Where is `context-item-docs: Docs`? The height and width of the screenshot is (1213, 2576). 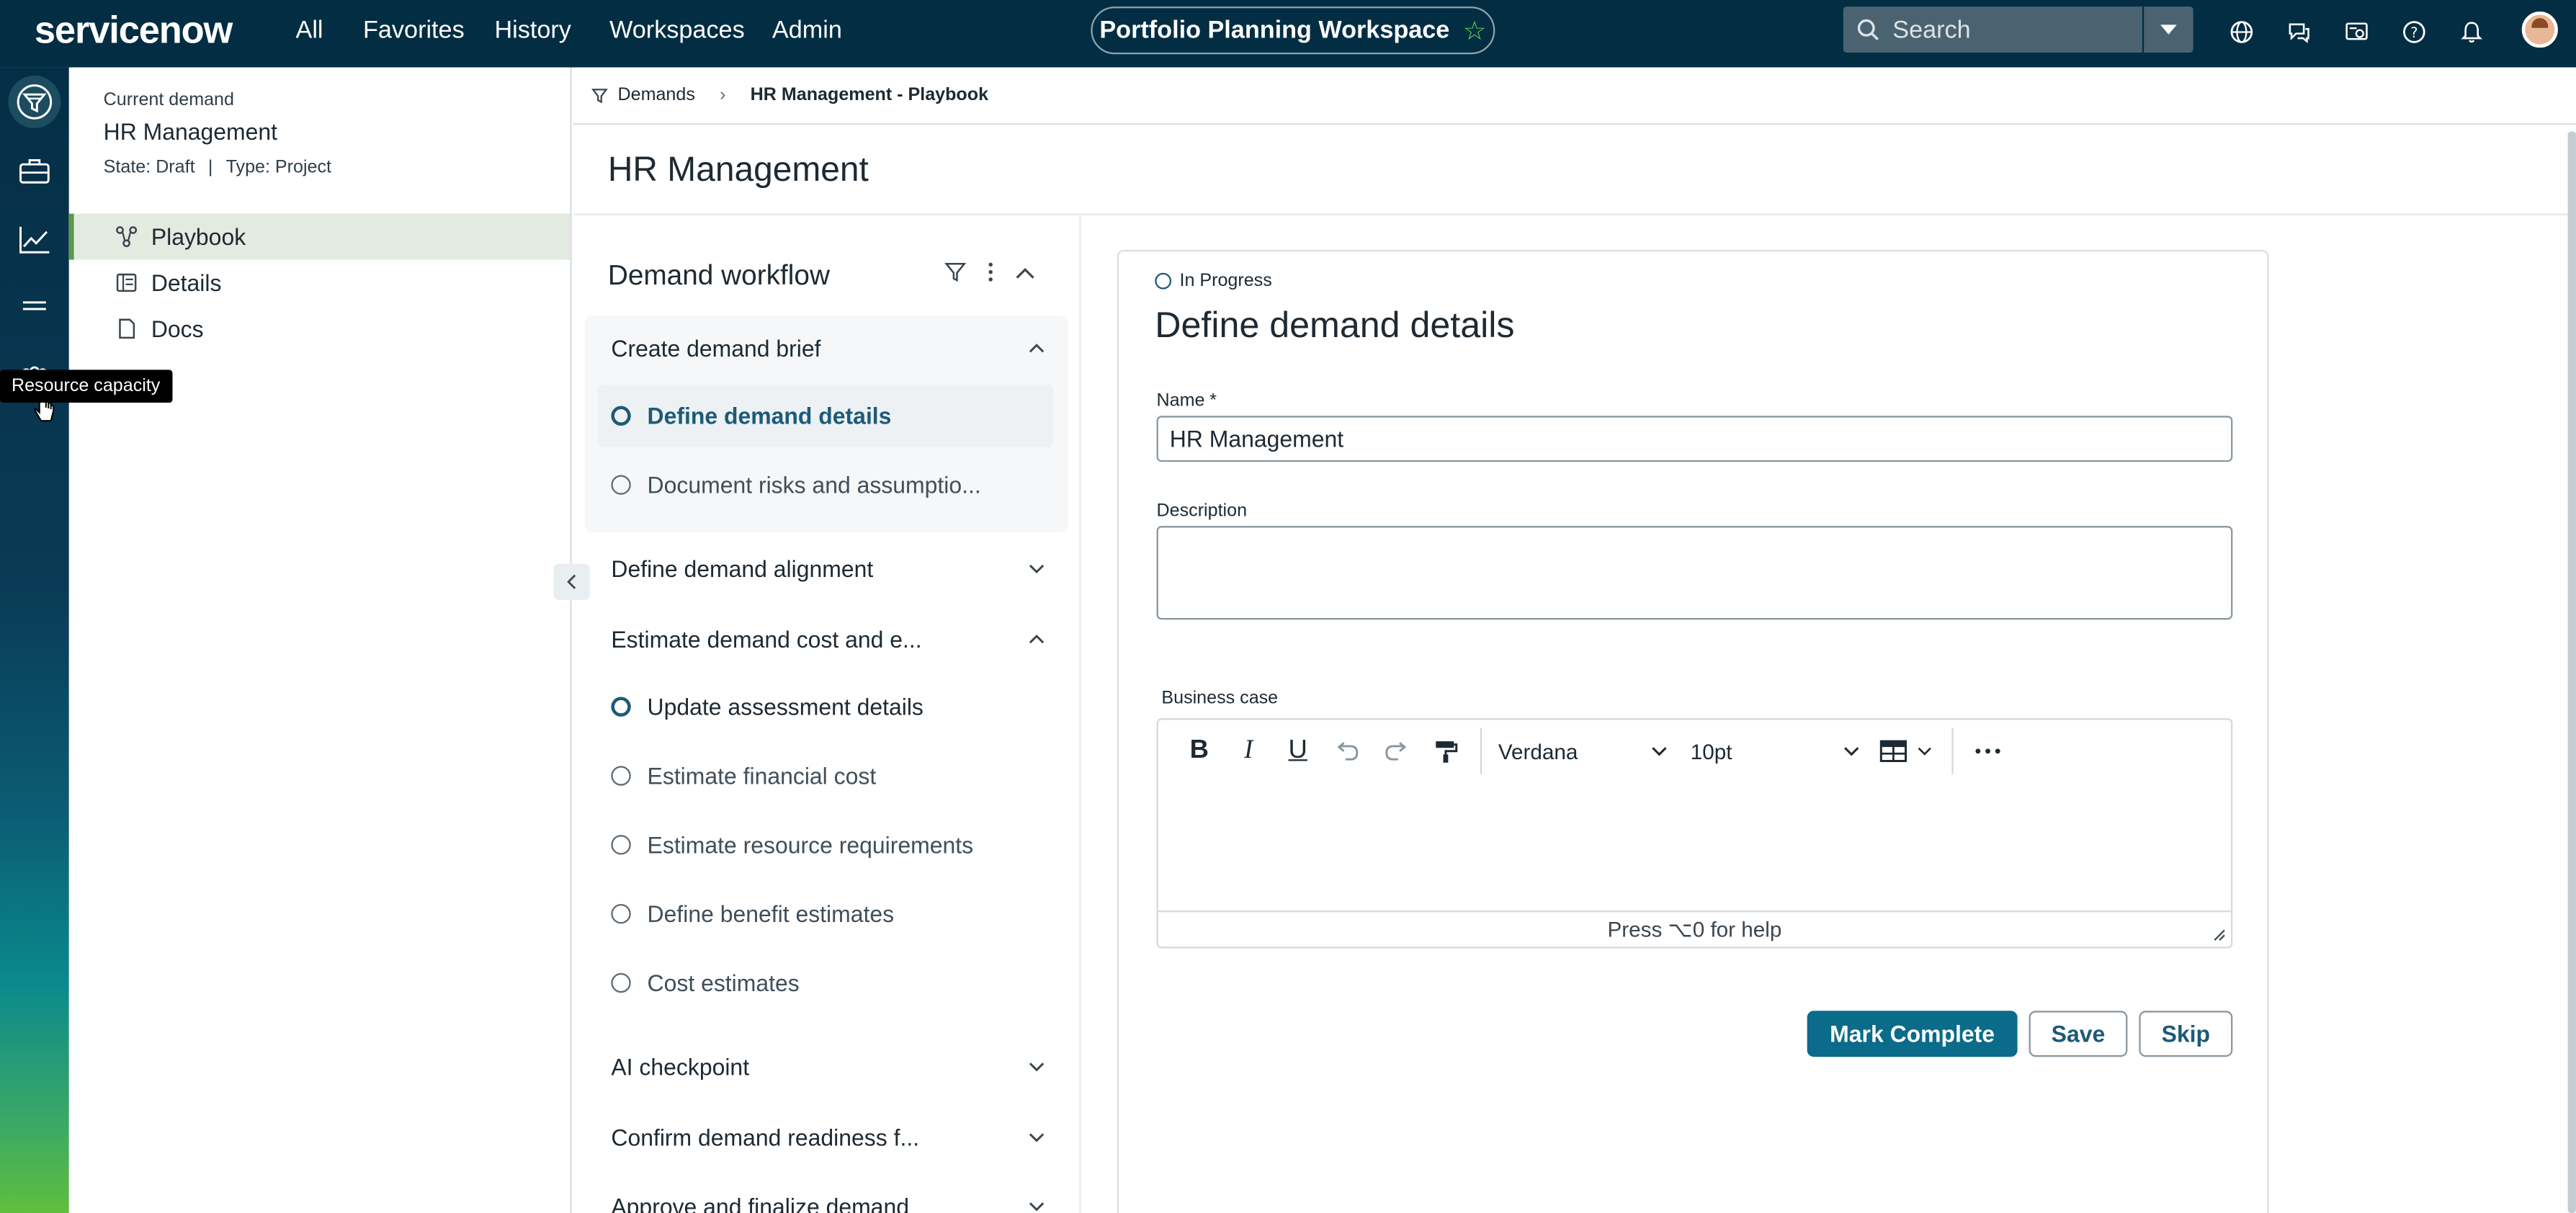
context-item-docs: Docs is located at coordinates (320, 328).